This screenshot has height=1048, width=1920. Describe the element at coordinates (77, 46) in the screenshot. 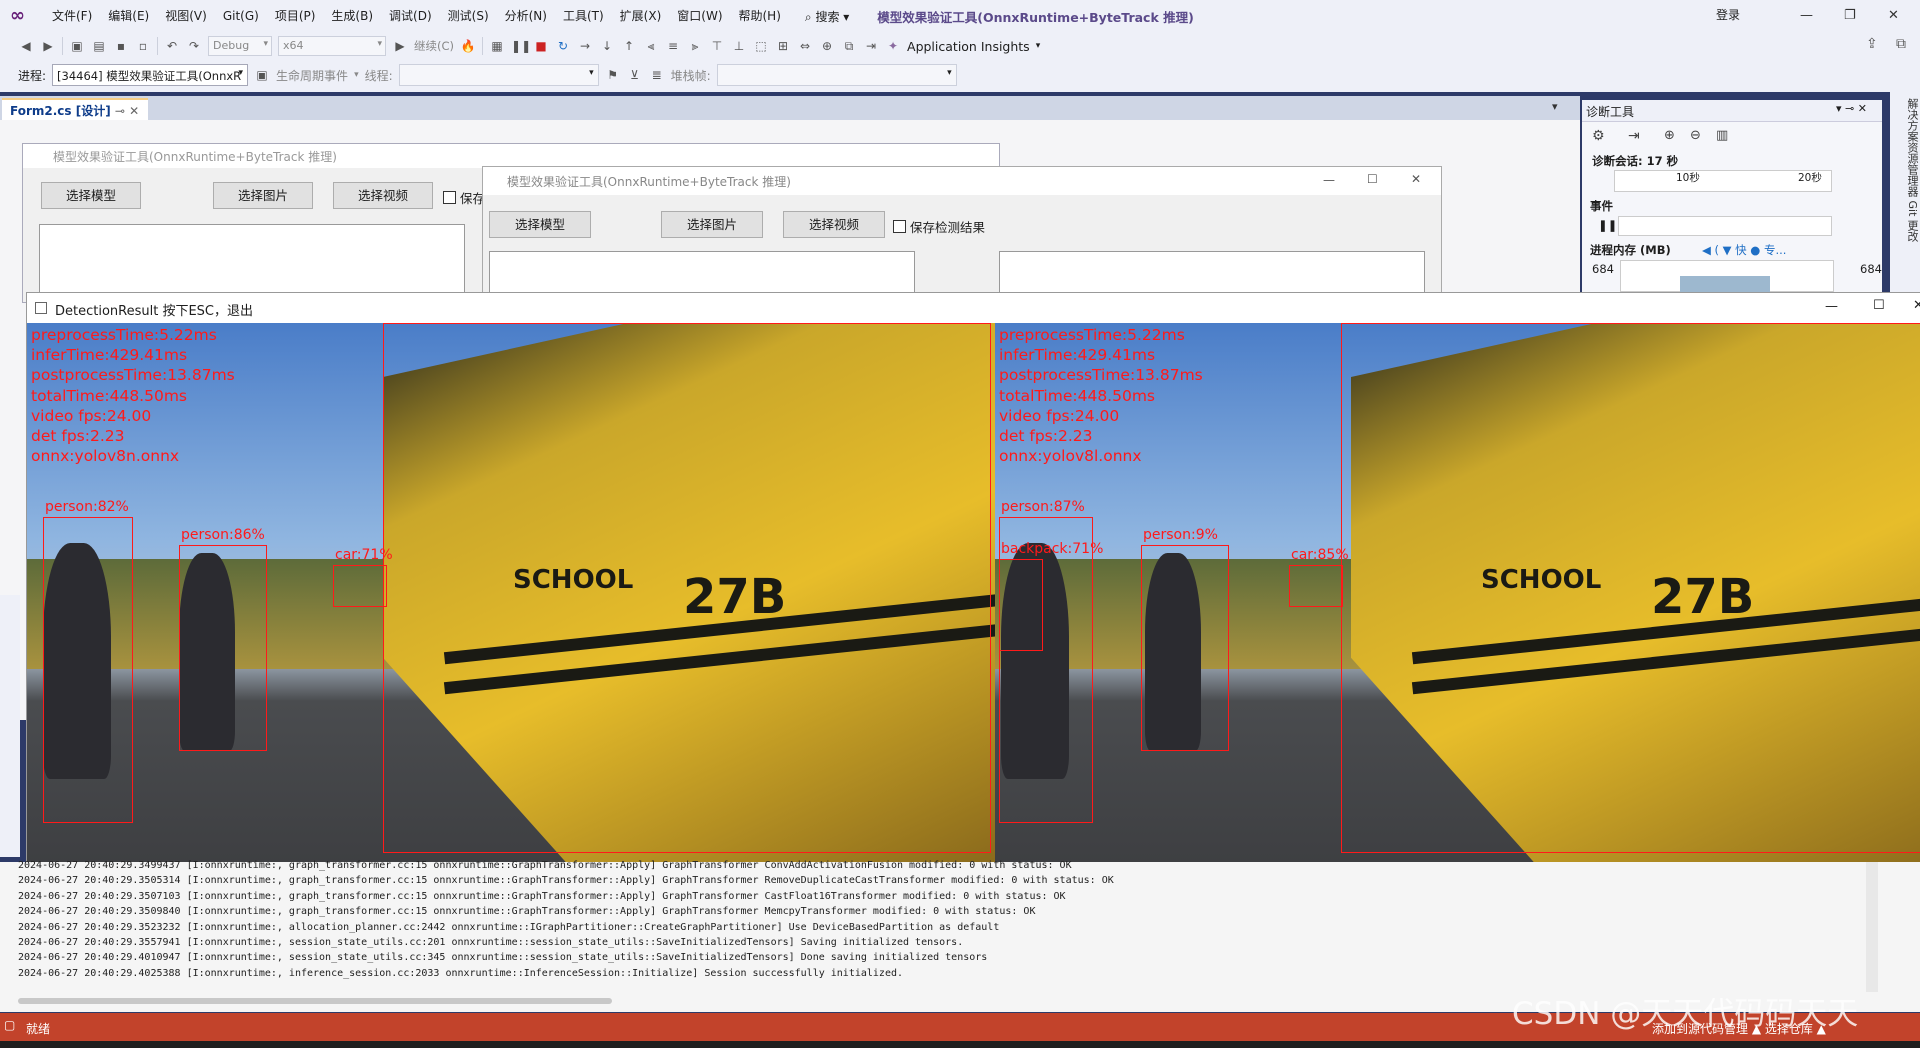

I see `new-project-icon: ▣` at that location.